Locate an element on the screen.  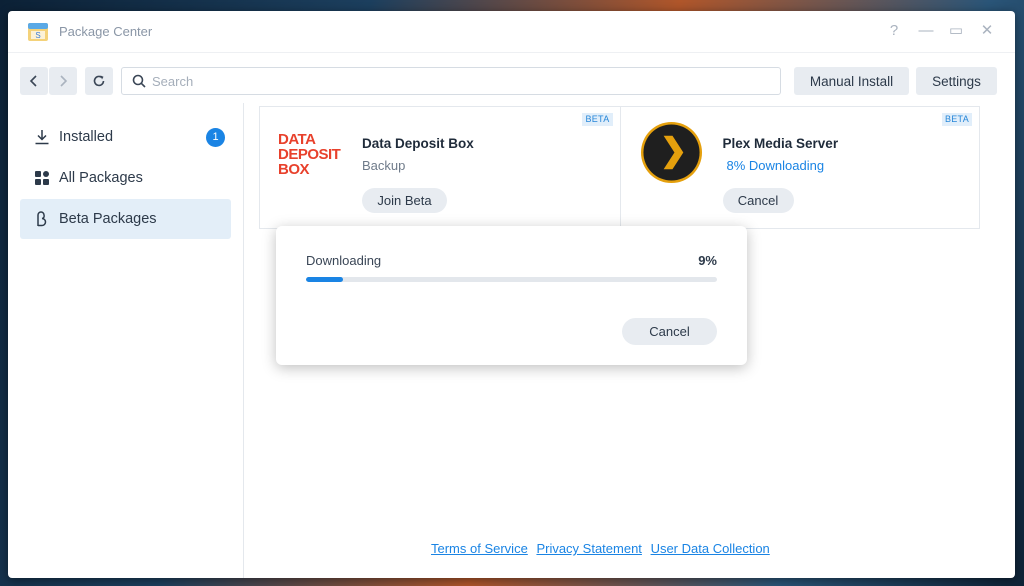
forward-button is located at coordinates (63, 81).